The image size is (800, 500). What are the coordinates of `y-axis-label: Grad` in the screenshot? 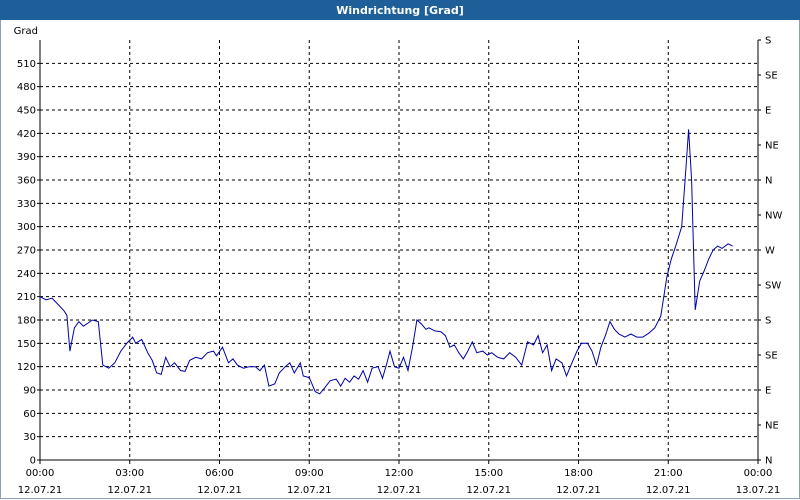 It's located at (26, 31).